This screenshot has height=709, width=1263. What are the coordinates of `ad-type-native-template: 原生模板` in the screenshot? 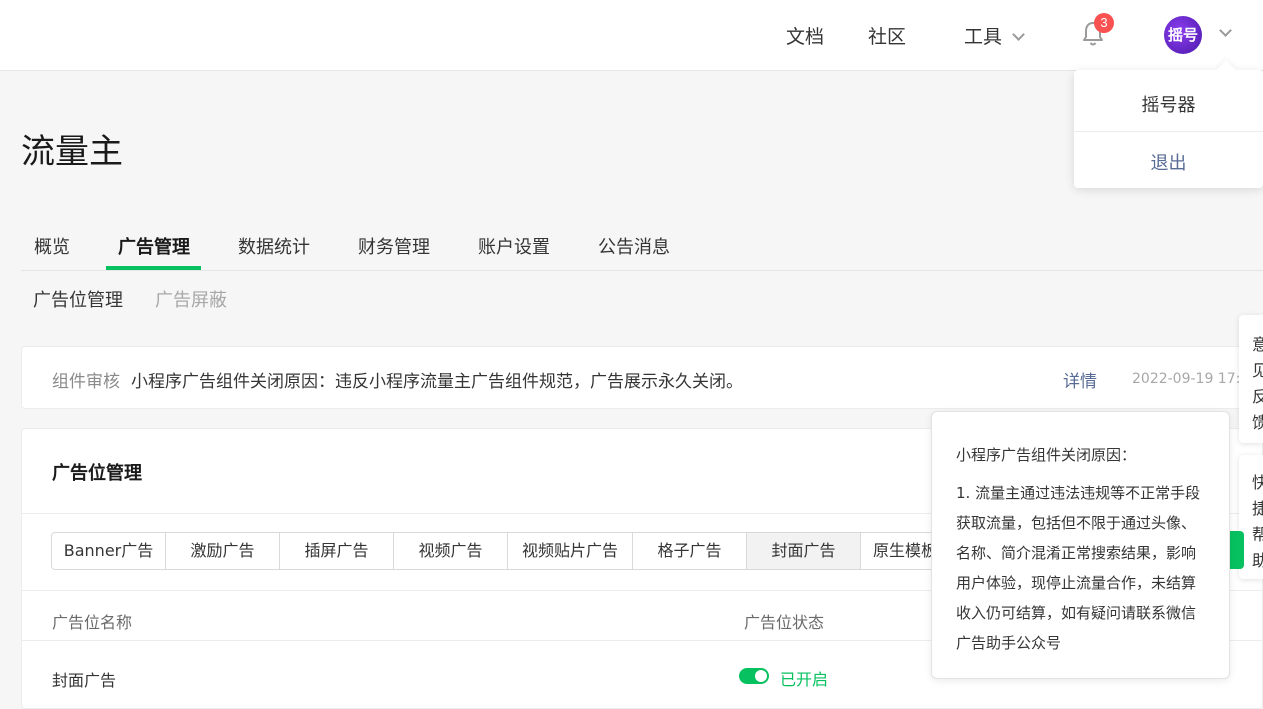 It's located at (900, 551).